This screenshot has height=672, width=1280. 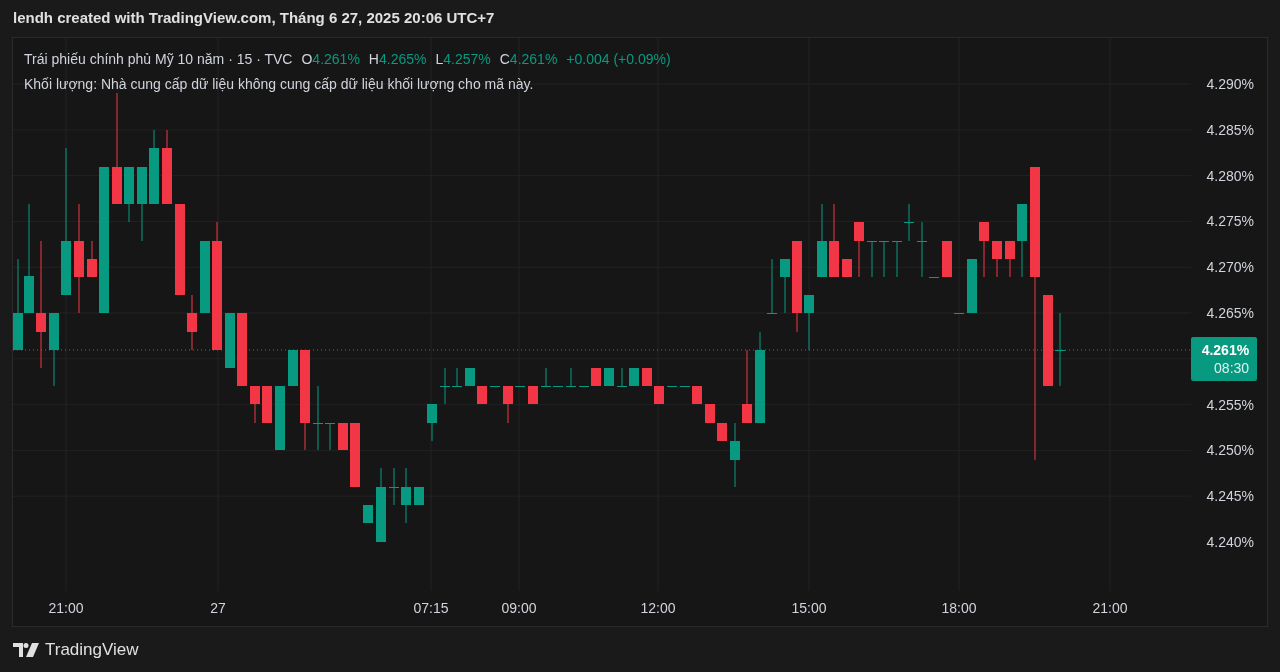 I want to click on price-tick: 4.285%, so click(x=1230, y=129).